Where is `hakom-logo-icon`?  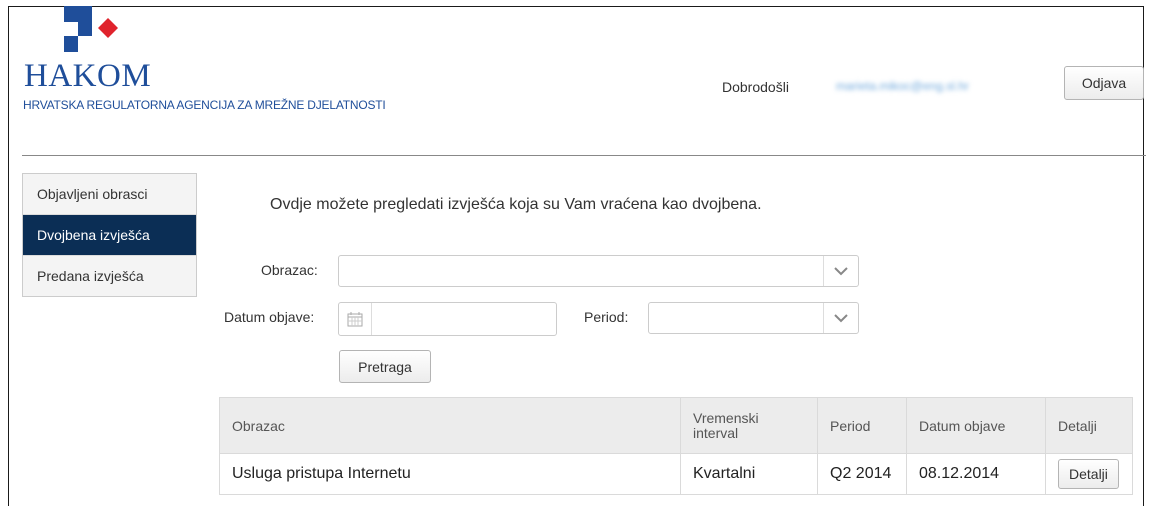
hakom-logo-icon is located at coordinates (91, 29).